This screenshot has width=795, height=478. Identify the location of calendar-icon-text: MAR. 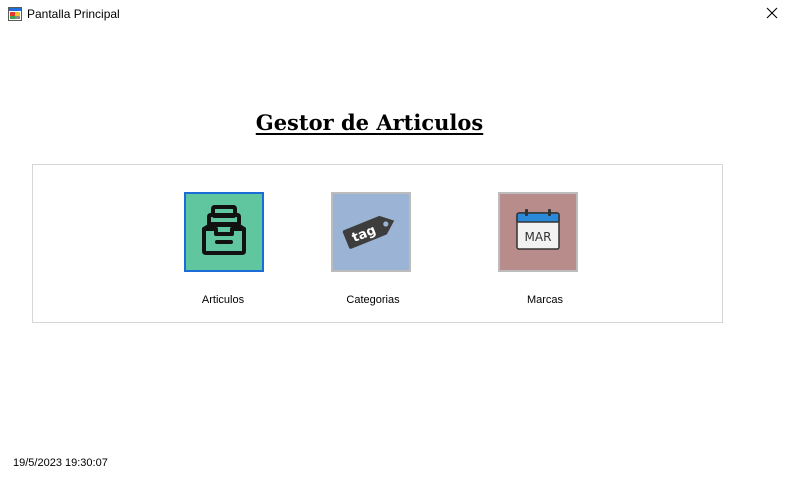
(538, 237).